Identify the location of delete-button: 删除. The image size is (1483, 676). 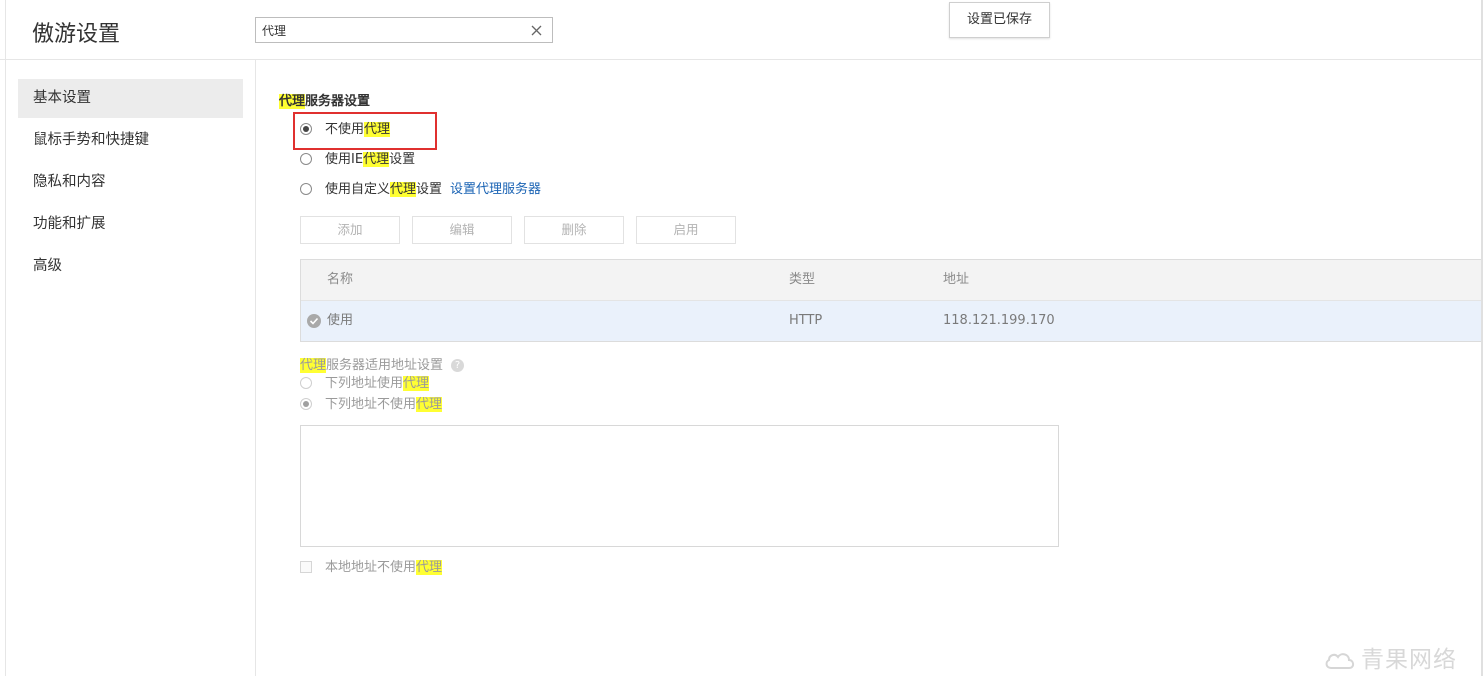
(574, 230).